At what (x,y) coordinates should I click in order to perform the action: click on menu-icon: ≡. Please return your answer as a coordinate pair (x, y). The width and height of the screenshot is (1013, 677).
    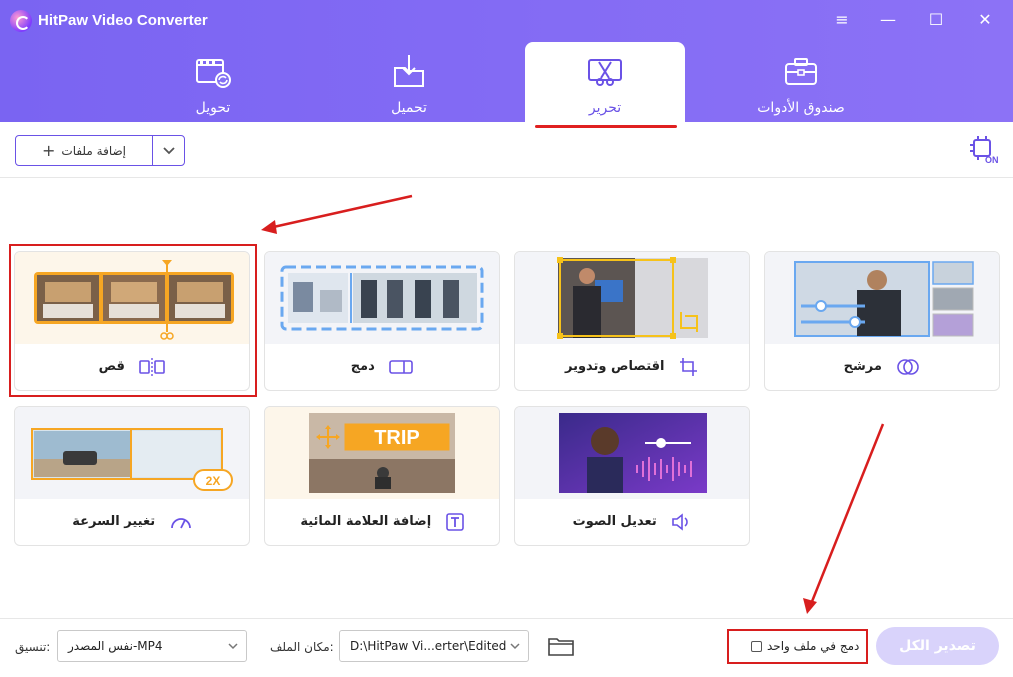
    Looking at the image, I should click on (842, 20).